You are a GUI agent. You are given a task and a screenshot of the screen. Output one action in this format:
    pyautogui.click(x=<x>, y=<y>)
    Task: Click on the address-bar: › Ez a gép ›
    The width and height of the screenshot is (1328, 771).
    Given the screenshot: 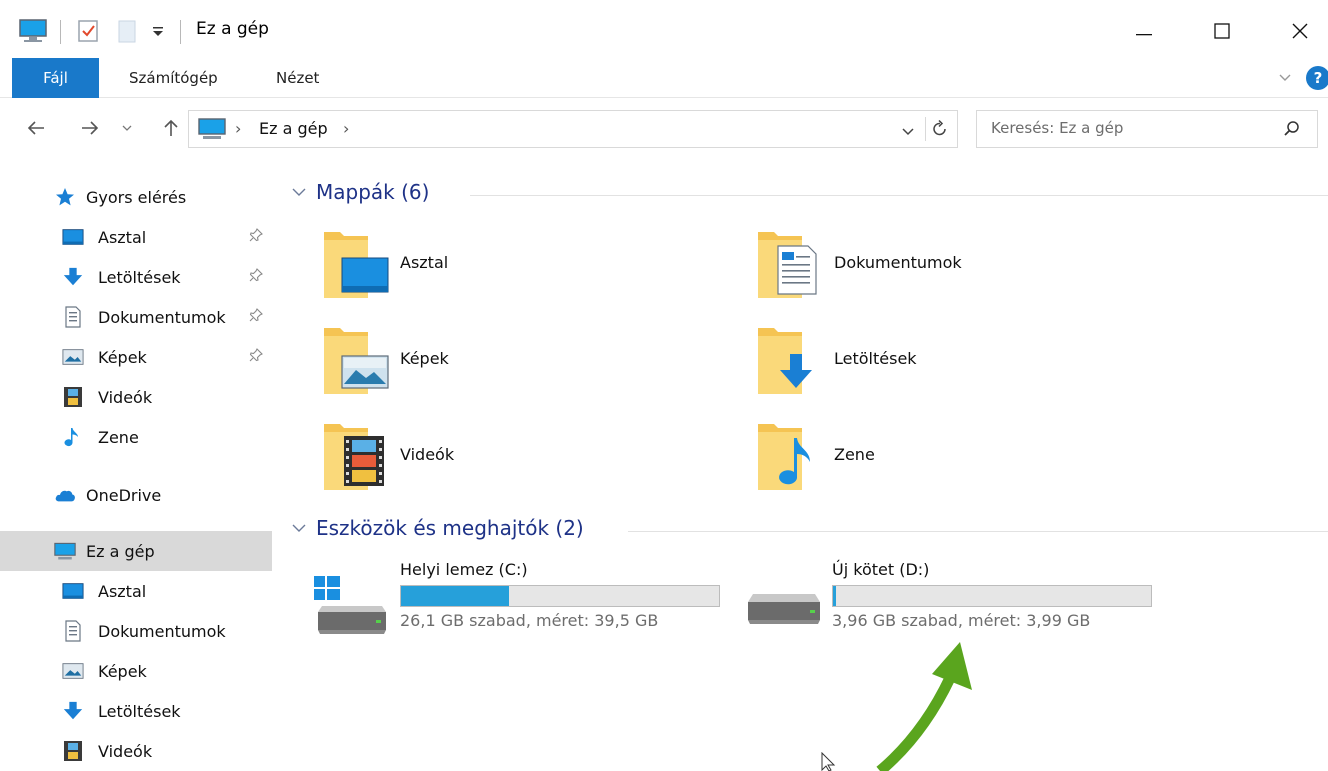 What is the action you would take?
    pyautogui.click(x=573, y=129)
    